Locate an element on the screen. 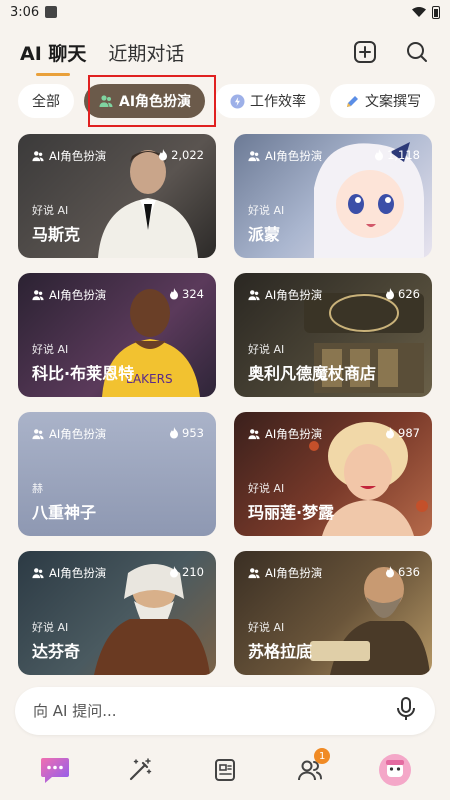 The width and height of the screenshot is (450, 800). chat-icon is located at coordinates (54, 770).